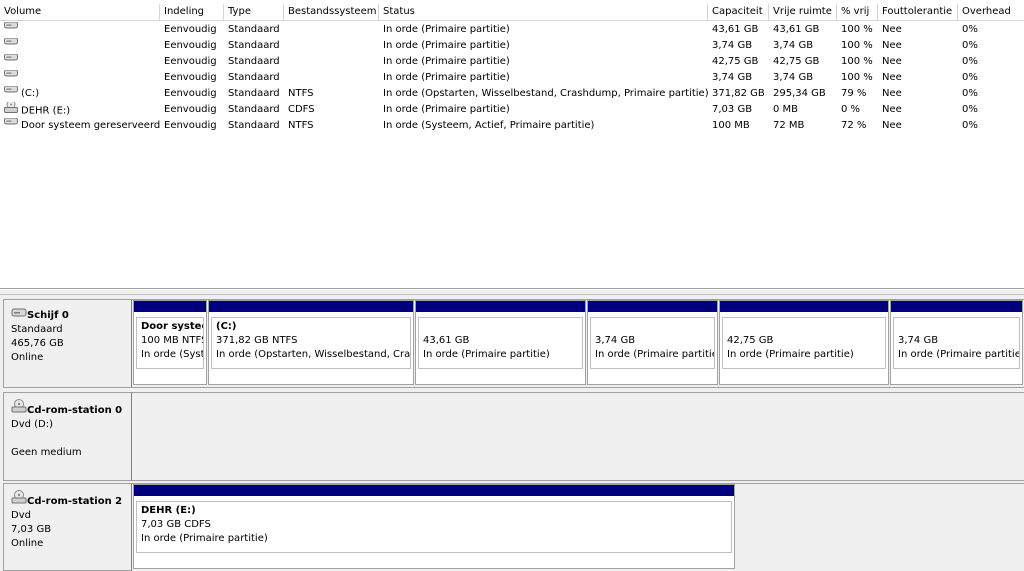 This screenshot has width=1024, height=571. I want to click on column-header-volume: Volume, so click(80, 12).